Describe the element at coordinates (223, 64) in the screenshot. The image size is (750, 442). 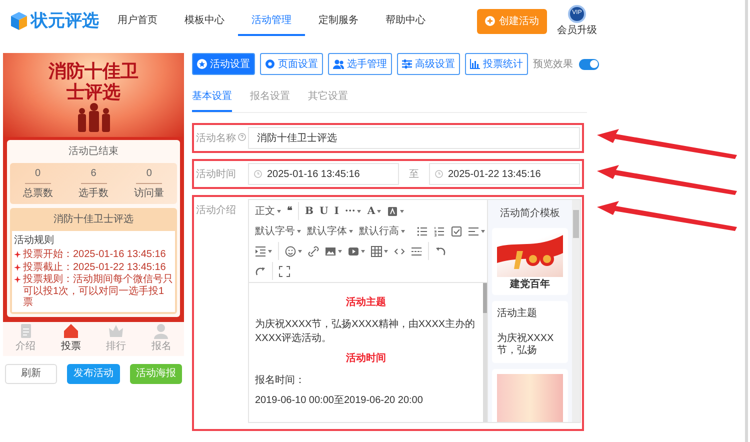
I see `toolbar-tab: 活动设置` at that location.